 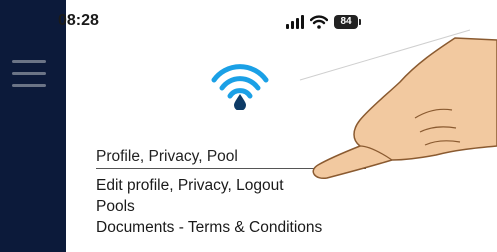 I want to click on signal-icon, so click(x=295, y=22).